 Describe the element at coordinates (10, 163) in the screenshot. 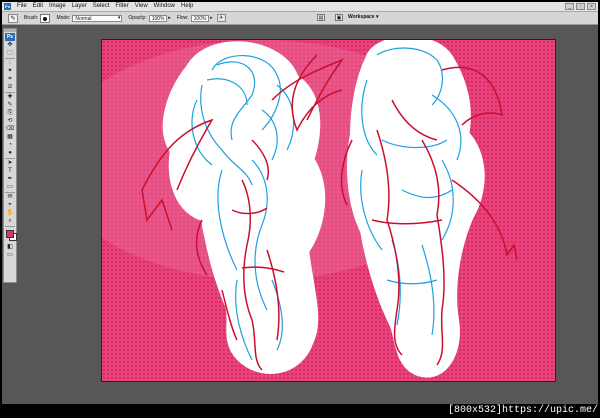

I see `path-selection-tool-icon: ➤` at that location.